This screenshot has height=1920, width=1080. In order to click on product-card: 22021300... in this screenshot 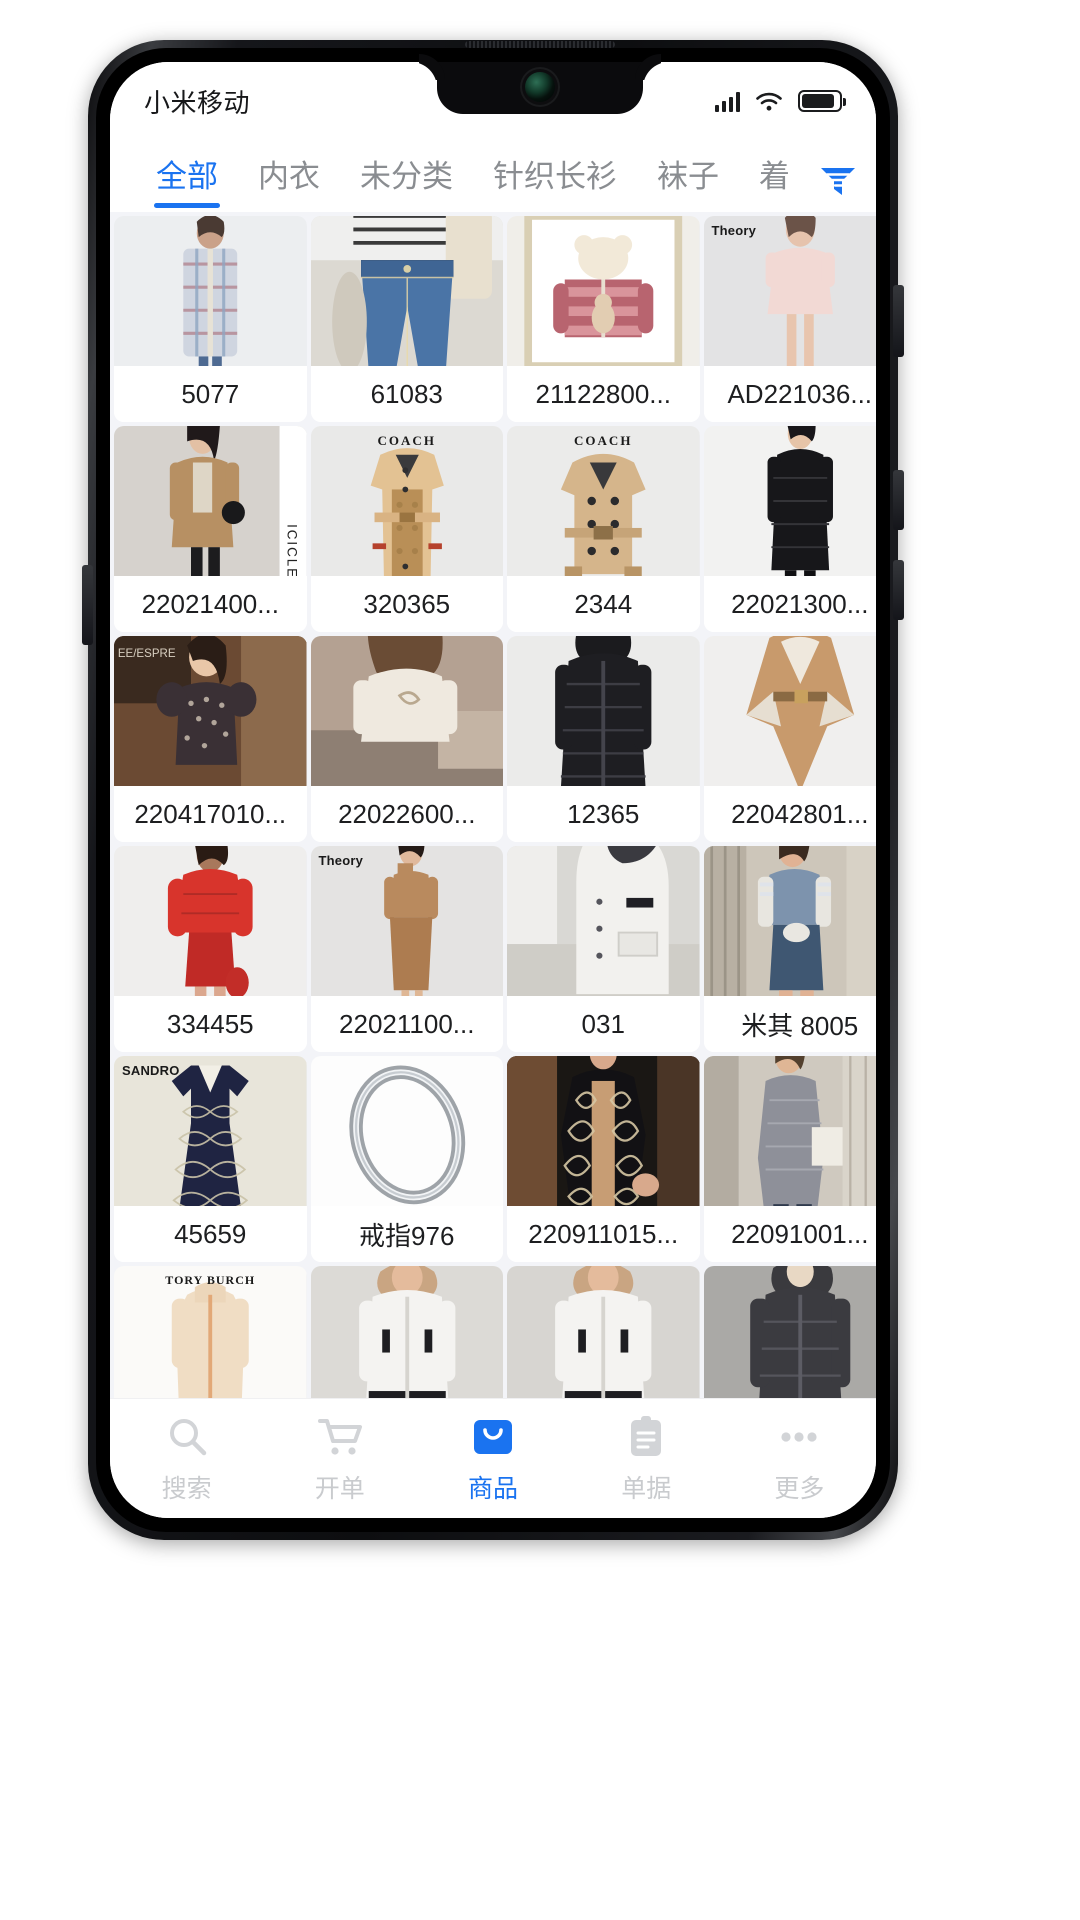, I will do `click(789, 529)`.